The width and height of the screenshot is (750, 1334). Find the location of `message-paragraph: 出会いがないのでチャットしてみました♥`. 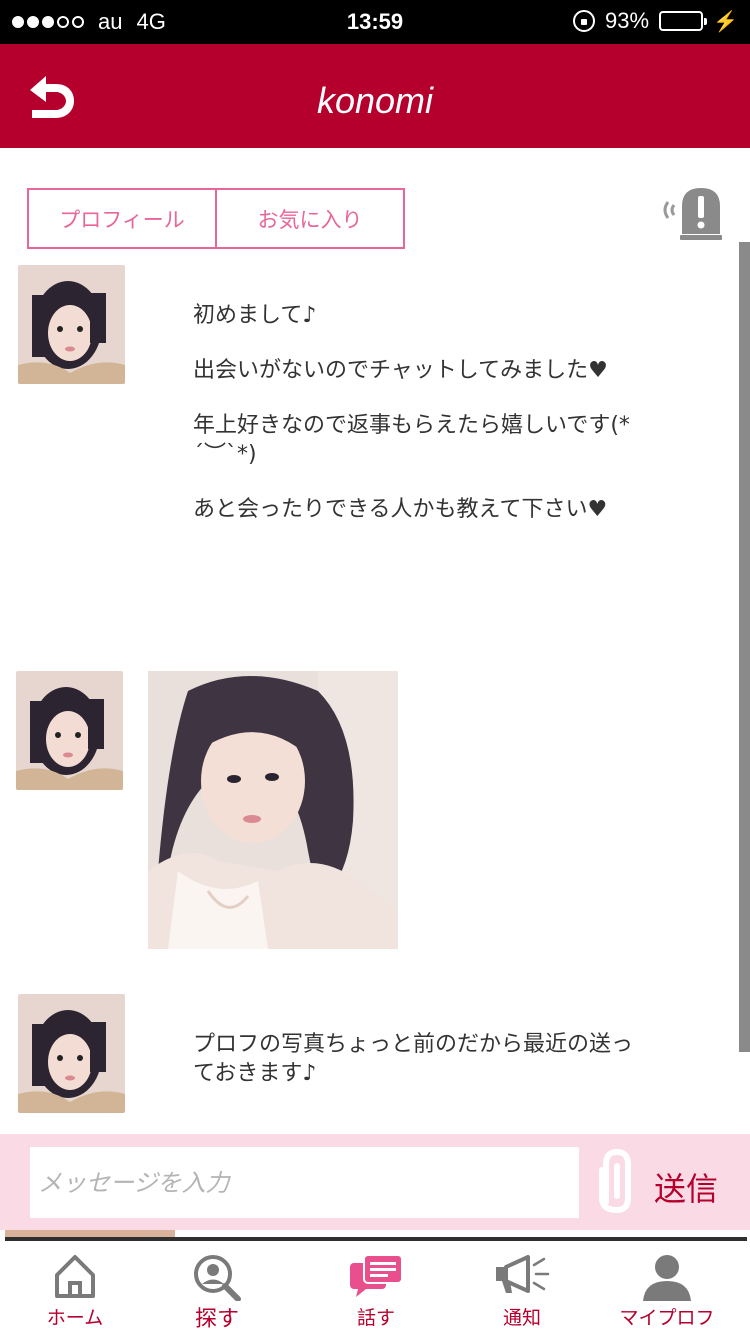

message-paragraph: 出会いがないのでチャットしてみました♥ is located at coordinates (400, 370).